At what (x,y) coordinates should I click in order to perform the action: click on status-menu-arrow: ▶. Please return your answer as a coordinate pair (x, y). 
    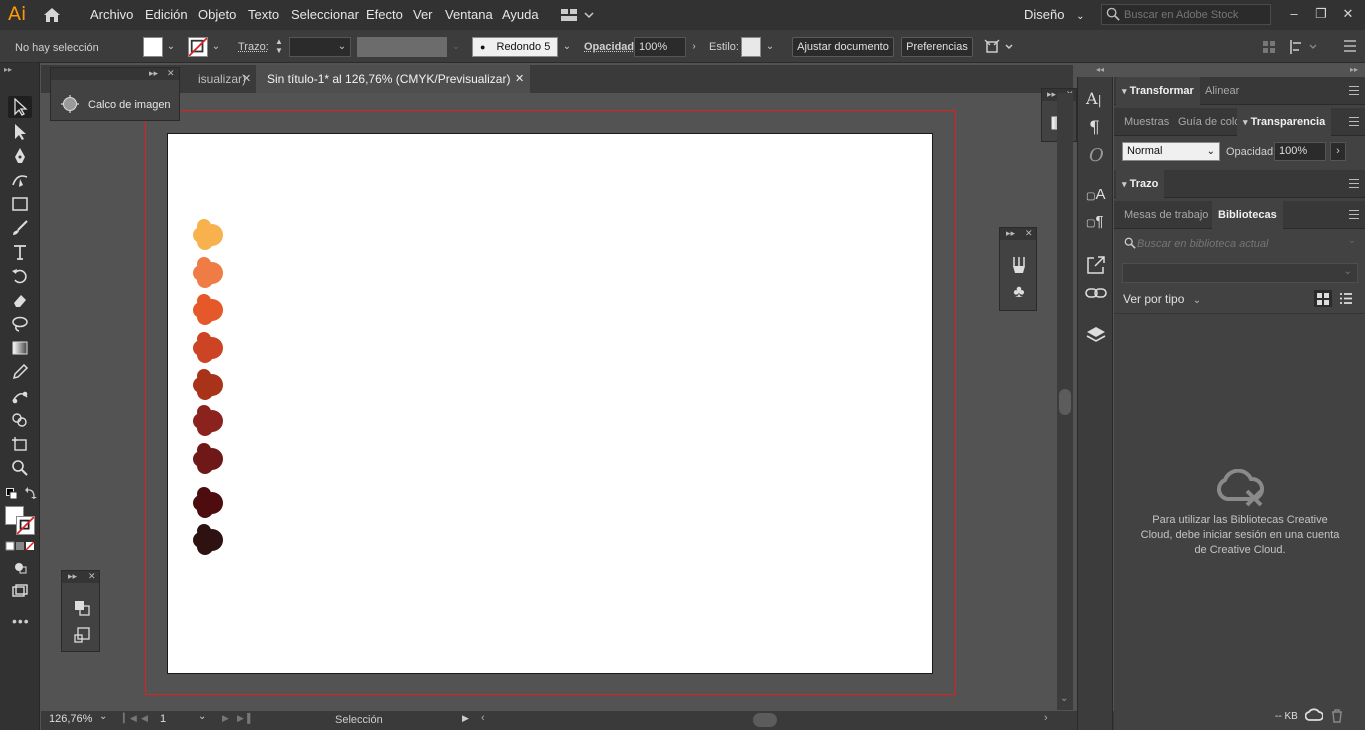
    Looking at the image, I should click on (465, 718).